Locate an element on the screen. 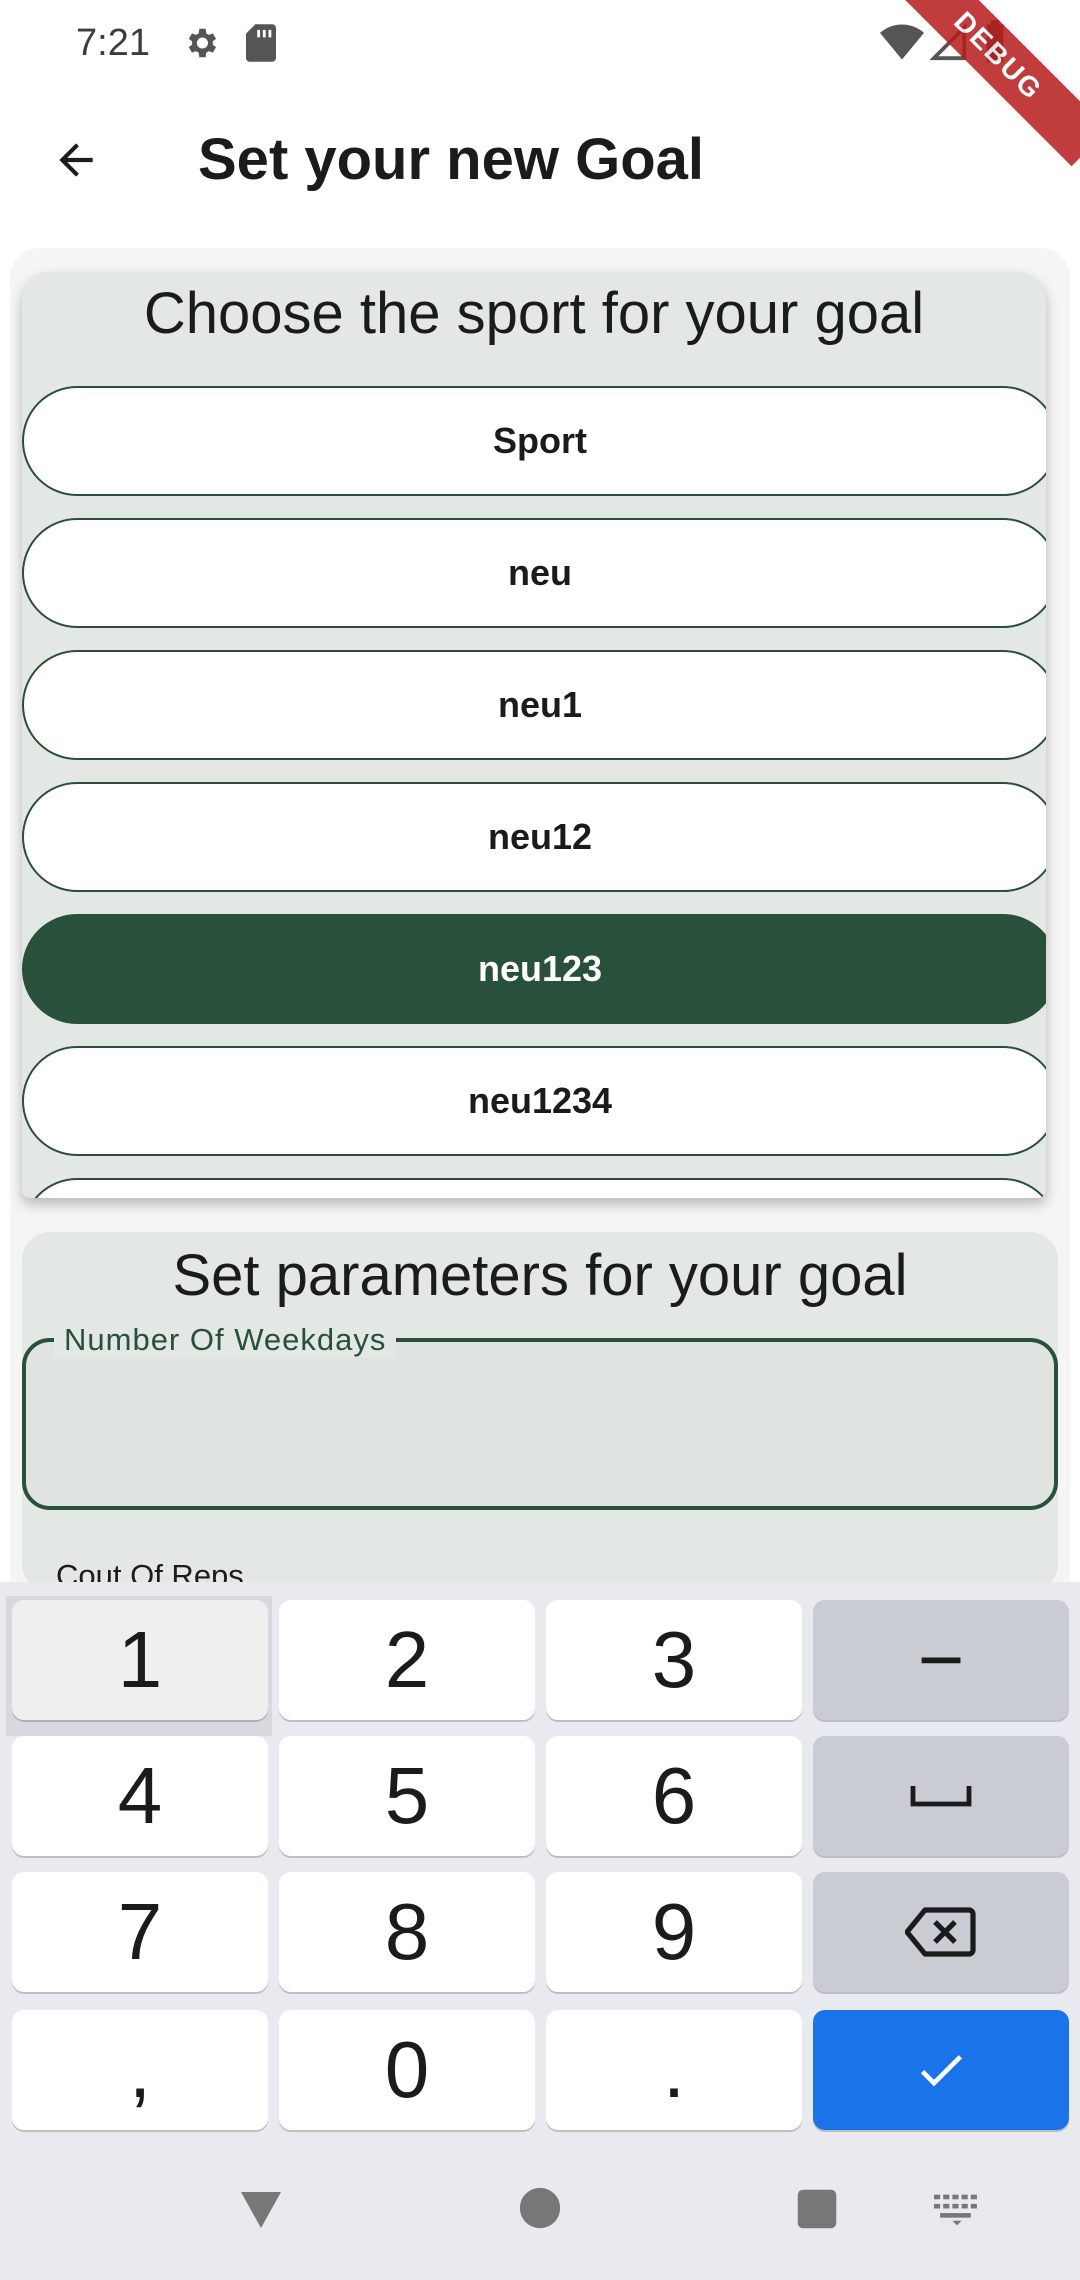 The width and height of the screenshot is (1080, 2280). key-space is located at coordinates (941, 1796).